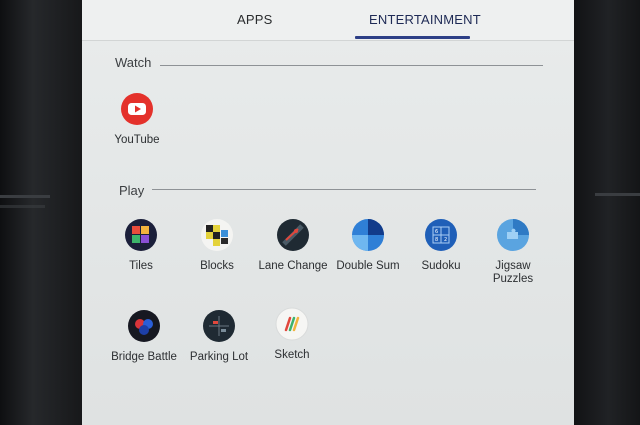  What do you see at coordinates (141, 235) in the screenshot?
I see `tiles-icon` at bounding box center [141, 235].